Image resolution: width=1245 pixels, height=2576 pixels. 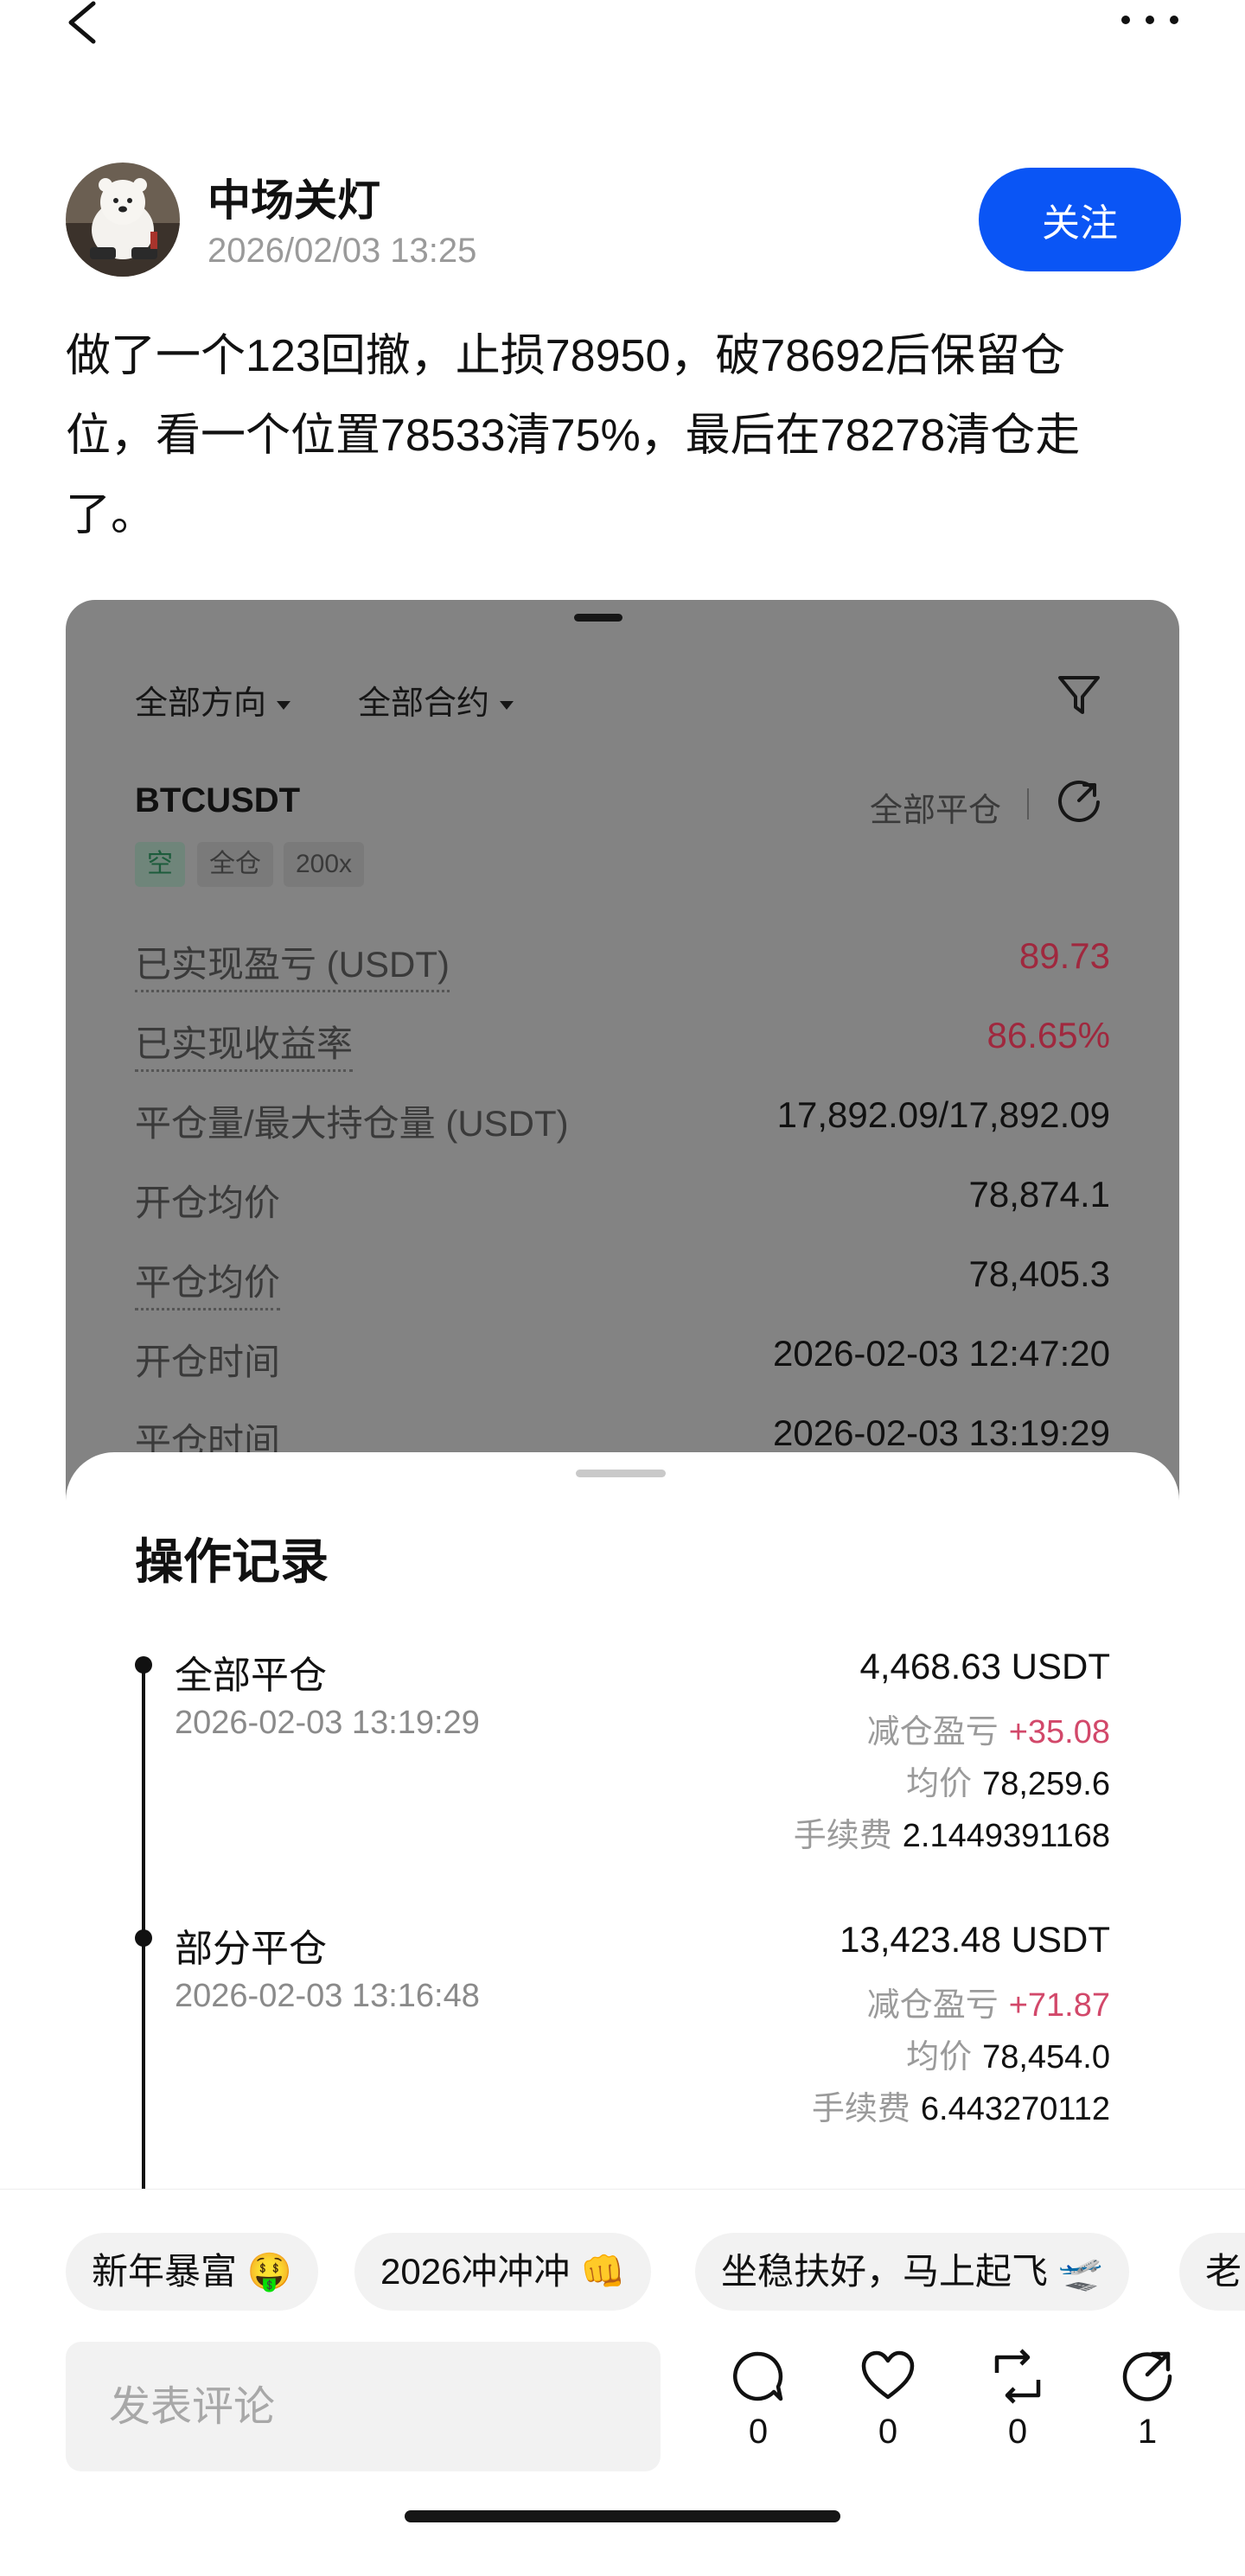 I want to click on post-text-line: 位，看一个位置78533清75%，最后在78278清仓走, so click(x=573, y=436).